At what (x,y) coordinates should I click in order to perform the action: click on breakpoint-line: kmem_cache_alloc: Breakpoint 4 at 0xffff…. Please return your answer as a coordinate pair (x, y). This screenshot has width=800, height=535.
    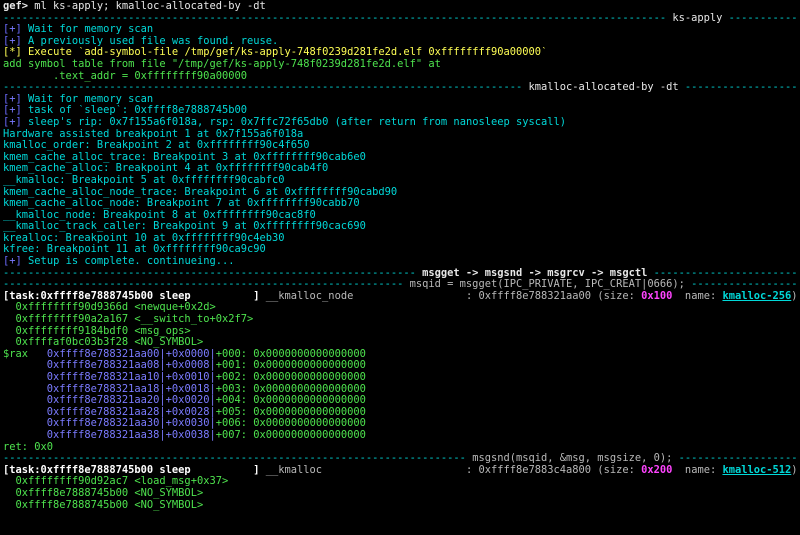
    Looking at the image, I should click on (166, 169).